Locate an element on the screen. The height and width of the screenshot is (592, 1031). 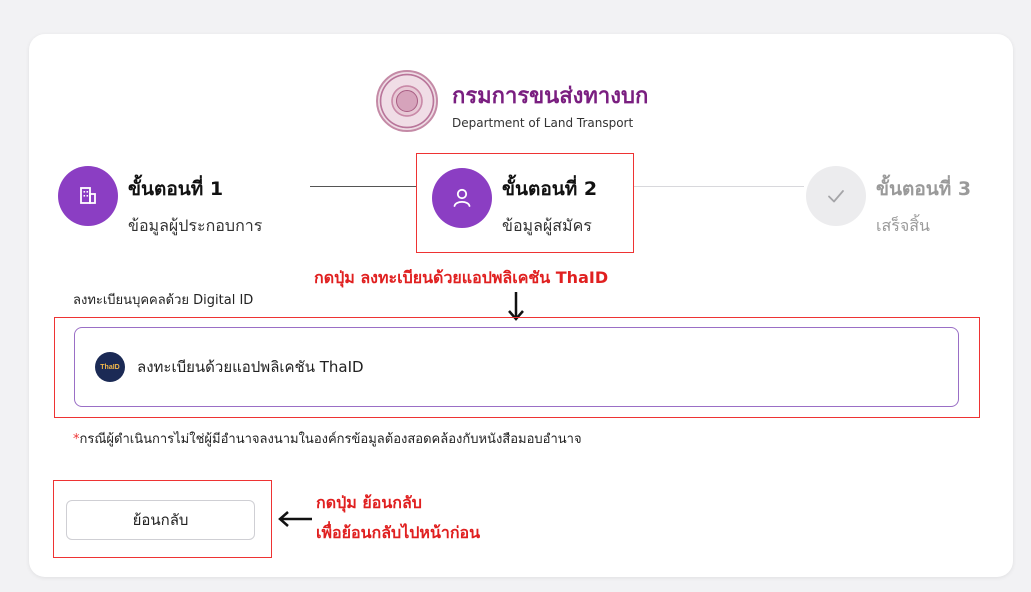
org-name-th: กรมการขนส่งทางบก is located at coordinates (550, 96).